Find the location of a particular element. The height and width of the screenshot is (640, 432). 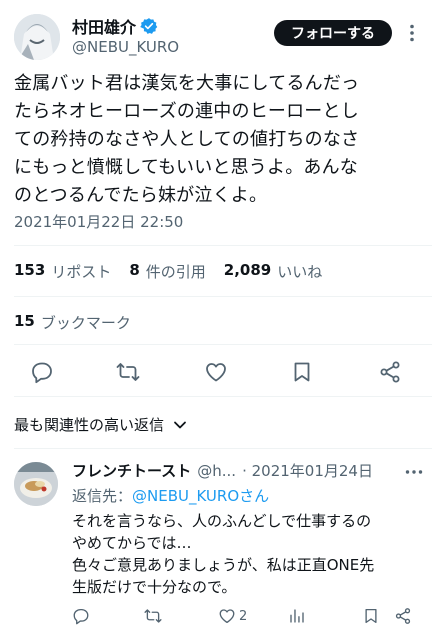

chevron-down-icon is located at coordinates (180, 424).